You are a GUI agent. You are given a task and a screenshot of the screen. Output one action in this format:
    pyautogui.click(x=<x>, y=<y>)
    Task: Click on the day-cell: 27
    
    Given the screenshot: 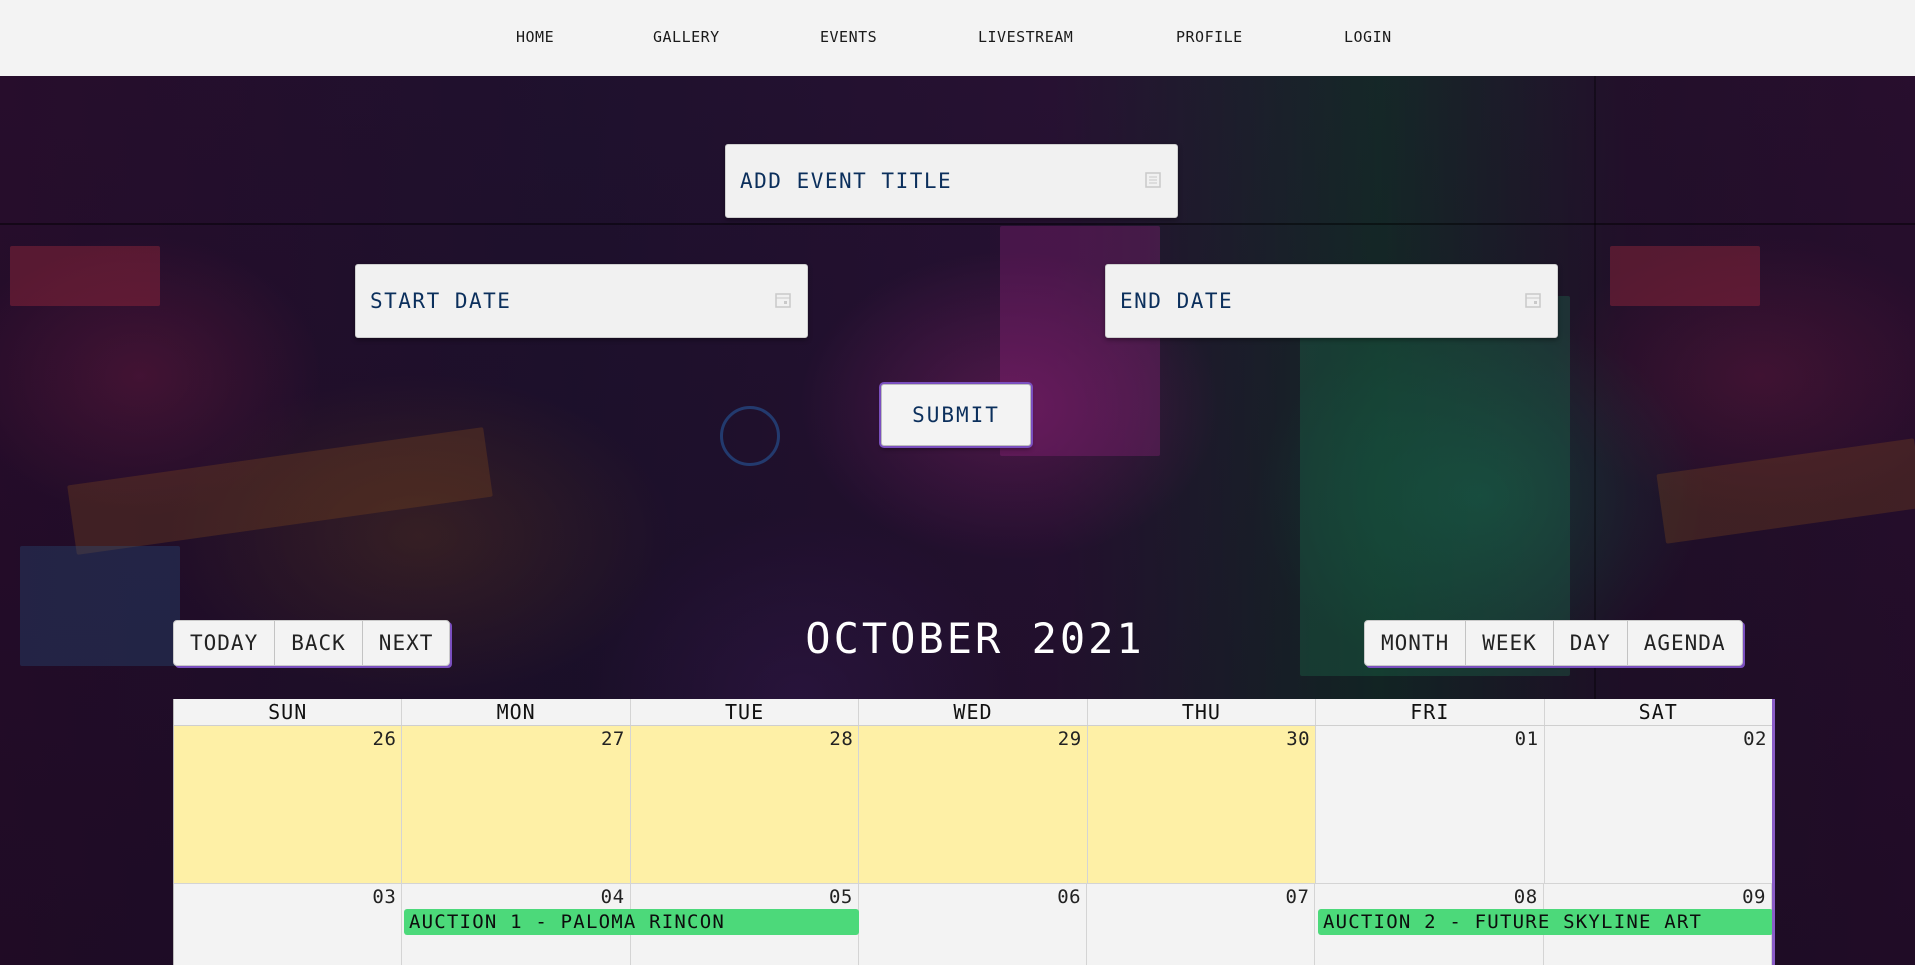 What is the action you would take?
    pyautogui.click(x=516, y=804)
    